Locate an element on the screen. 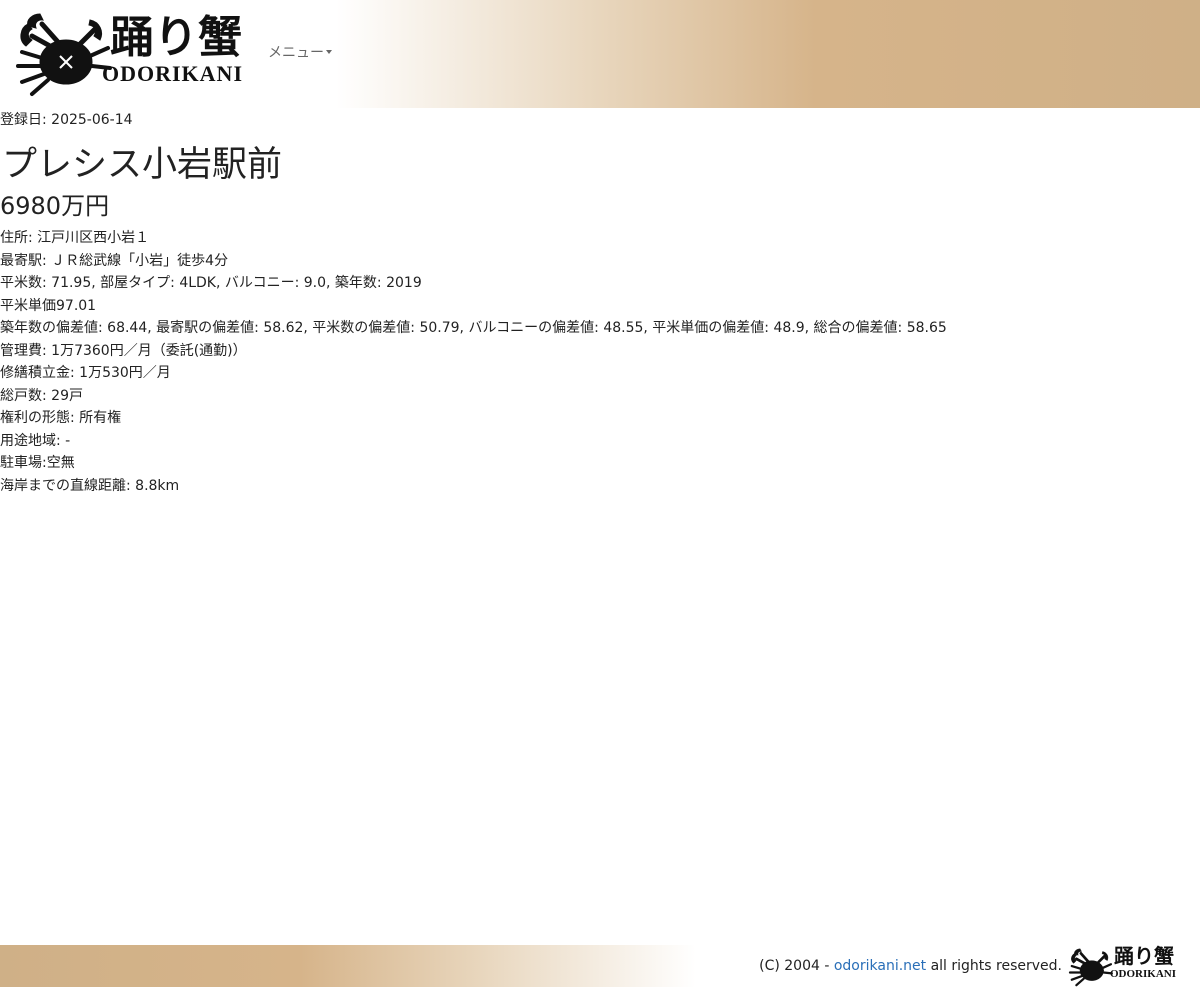 Image resolution: width=1200 pixels, height=987 pixels. copyright-suffix: all rights reserved. is located at coordinates (994, 966).